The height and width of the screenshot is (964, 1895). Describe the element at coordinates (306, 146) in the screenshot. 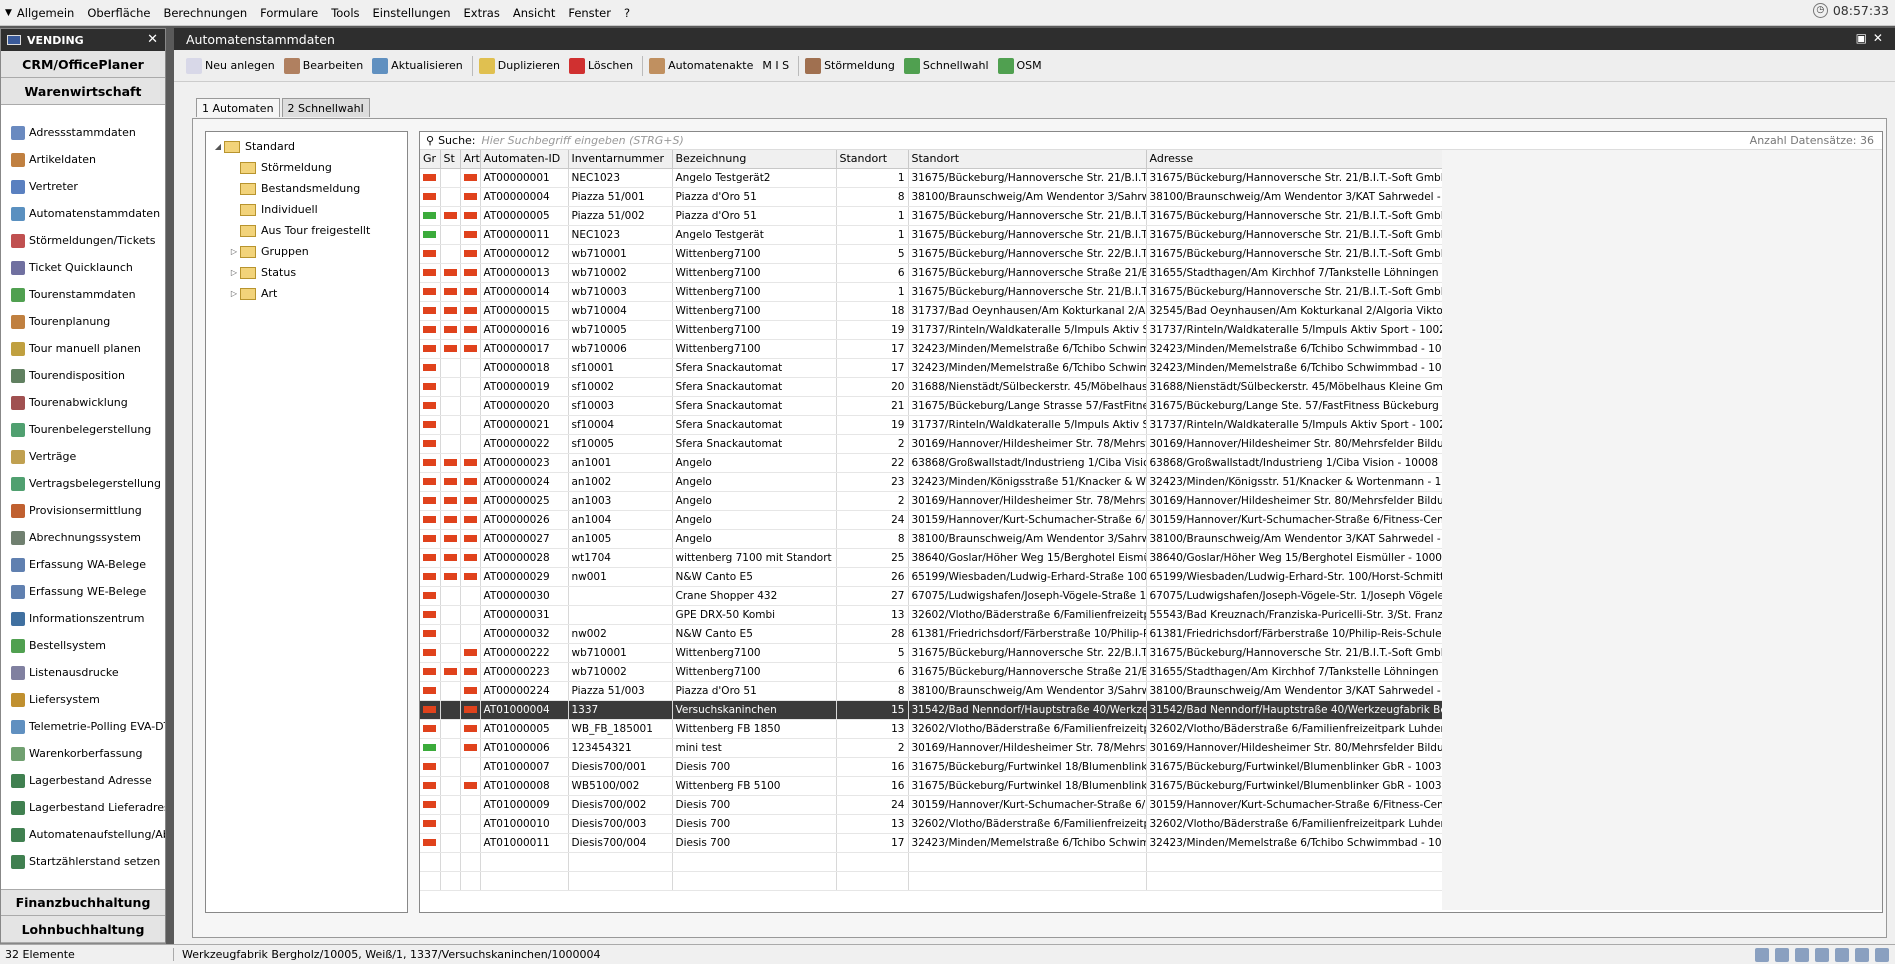

I see `tree-node-0: ◢ Standard` at that location.